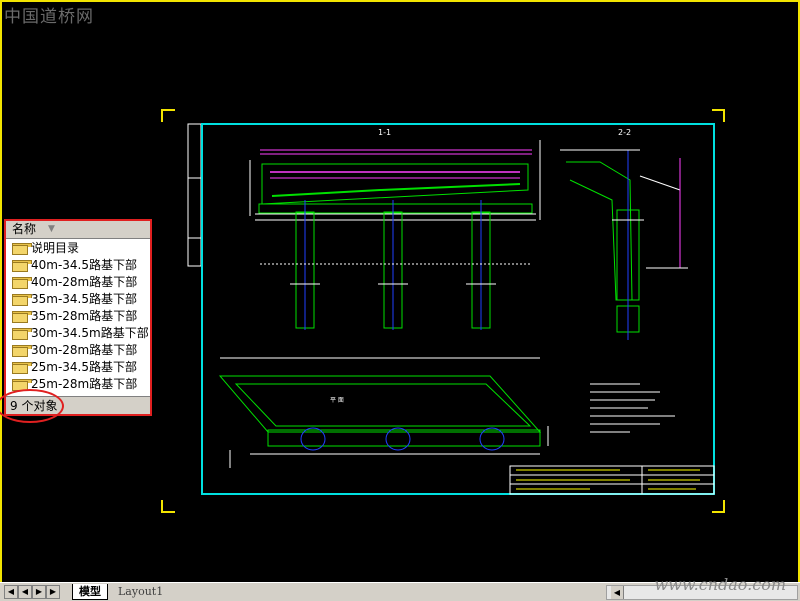 The image size is (800, 601). What do you see at coordinates (49, 17) in the screenshot?
I see `watermark-top: 中国道桥网` at bounding box center [49, 17].